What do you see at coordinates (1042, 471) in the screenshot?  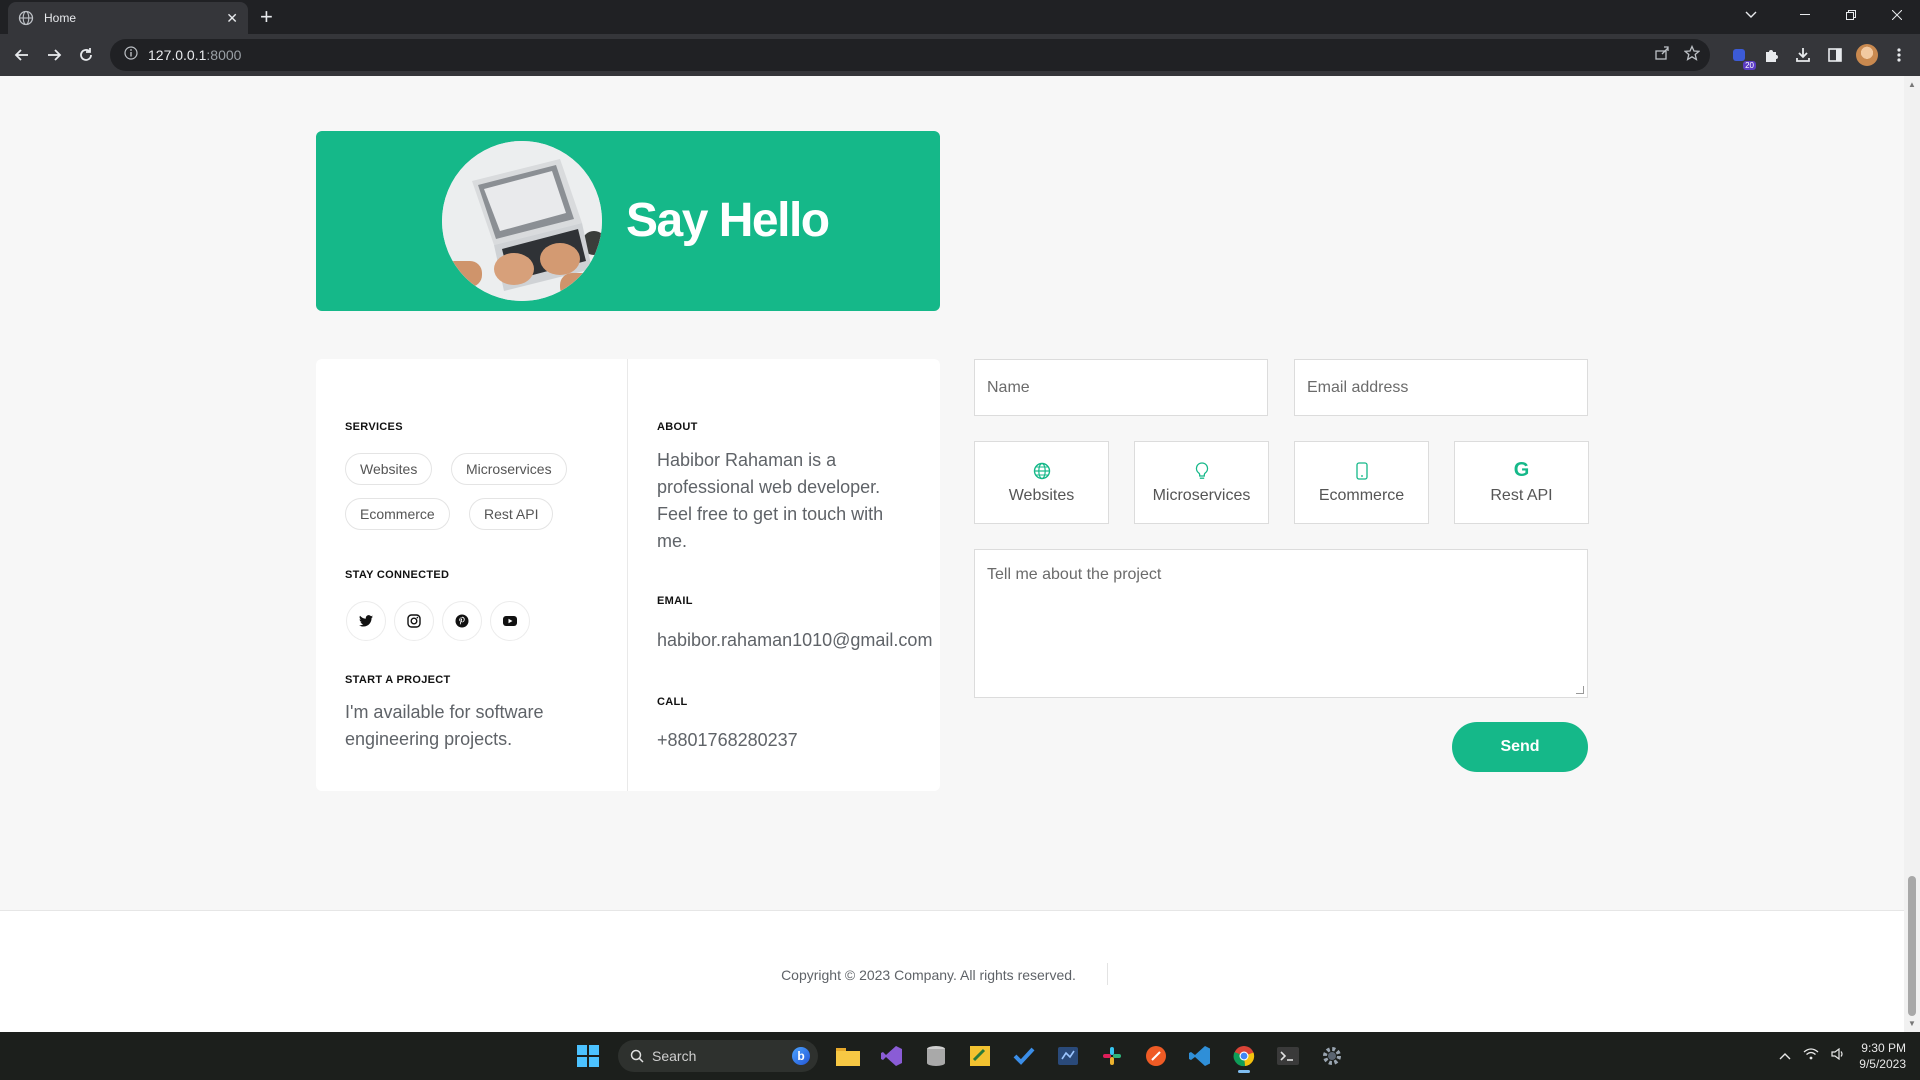 I see `globe-icon` at bounding box center [1042, 471].